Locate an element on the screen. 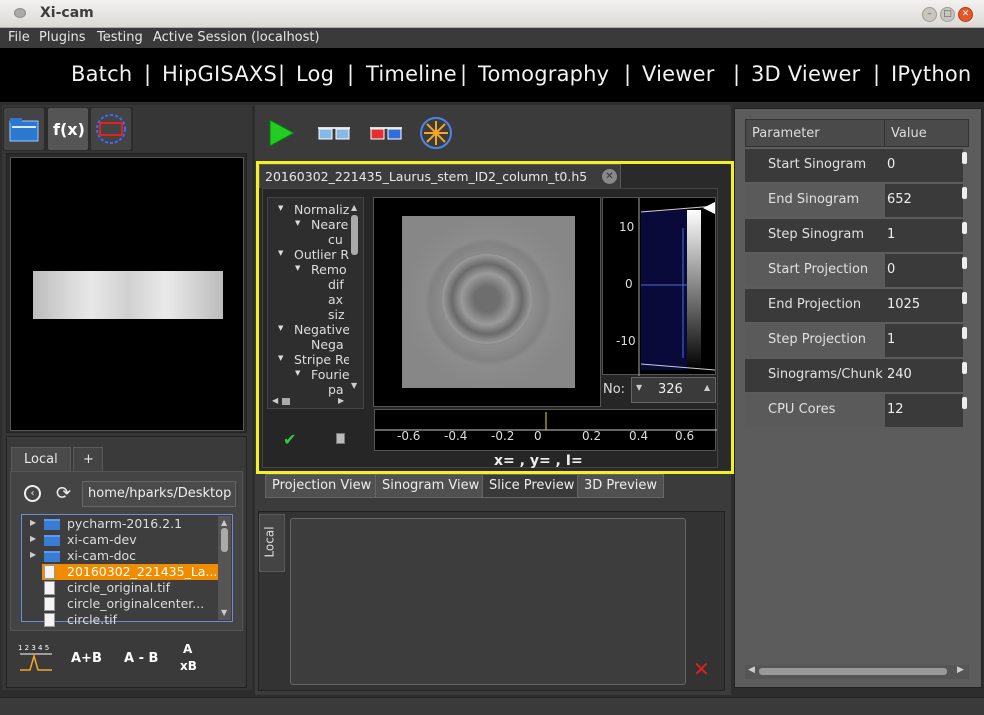 The height and width of the screenshot is (715, 984). menu-testing: Testing is located at coordinates (120, 37).